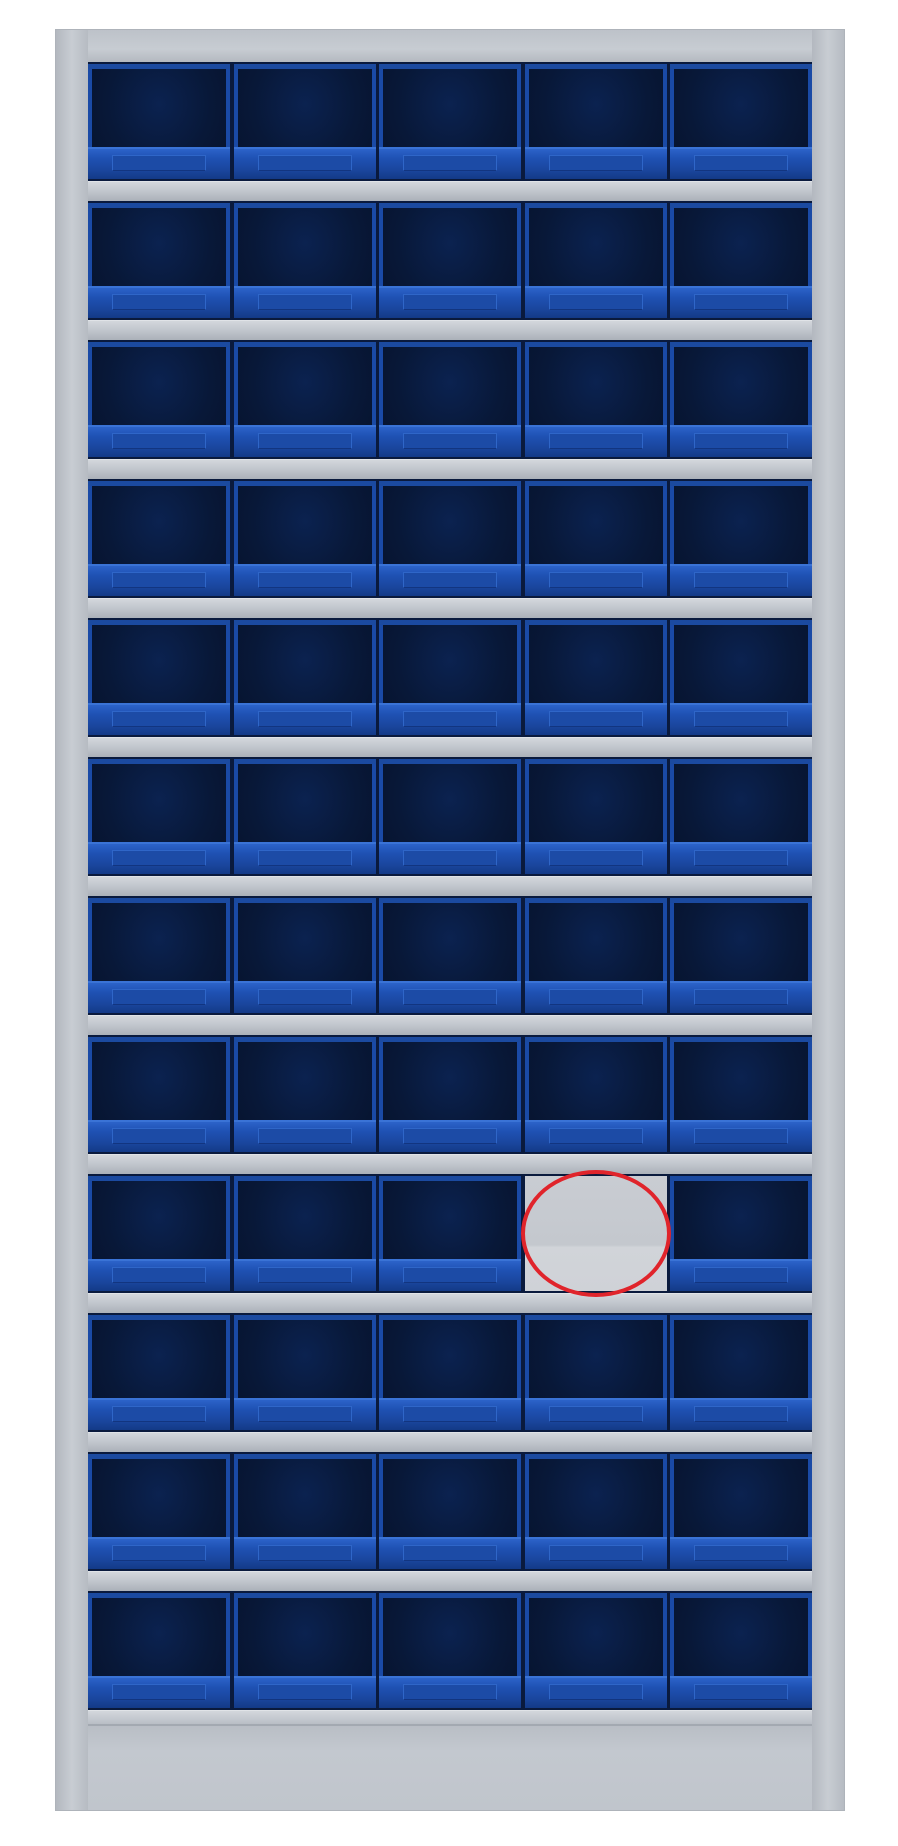  I want to click on cabinet-left-upright, so click(72, 920).